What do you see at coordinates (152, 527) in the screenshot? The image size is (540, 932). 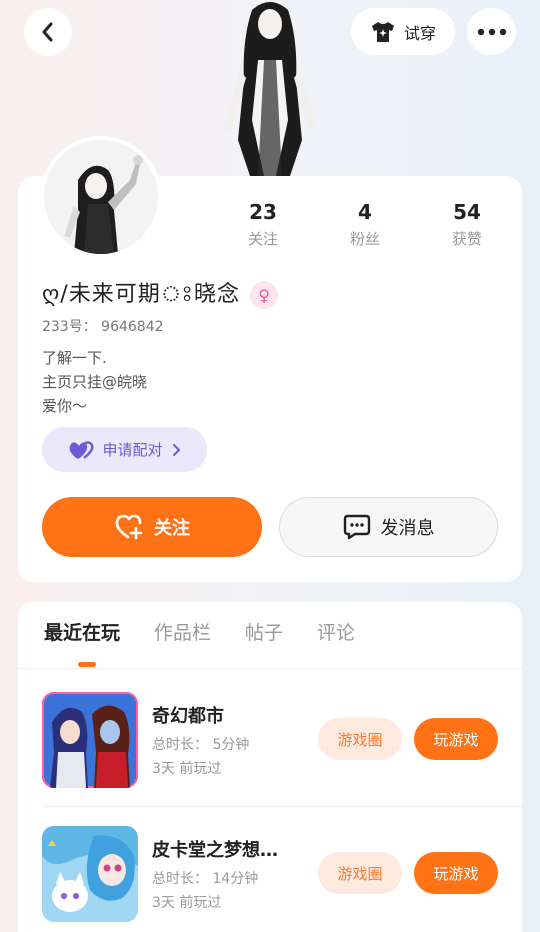 I see `follow-button: 关注` at bounding box center [152, 527].